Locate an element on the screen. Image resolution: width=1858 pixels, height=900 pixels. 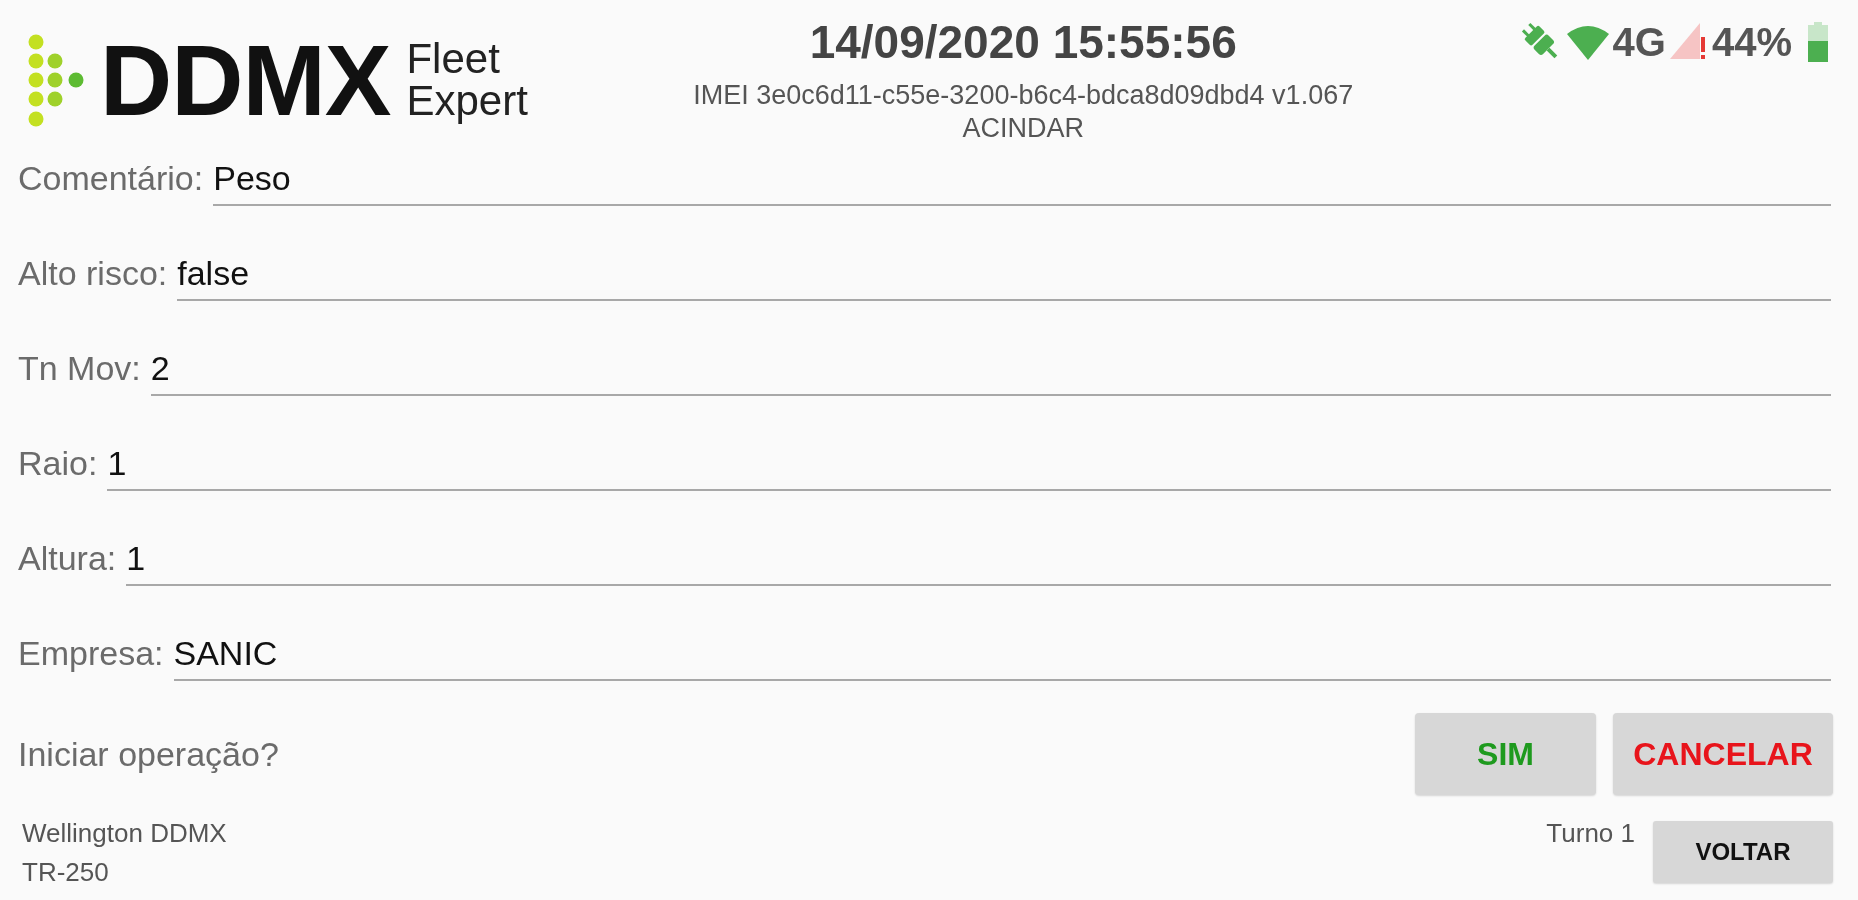
field-label: Altura: is located at coordinates (67, 558).